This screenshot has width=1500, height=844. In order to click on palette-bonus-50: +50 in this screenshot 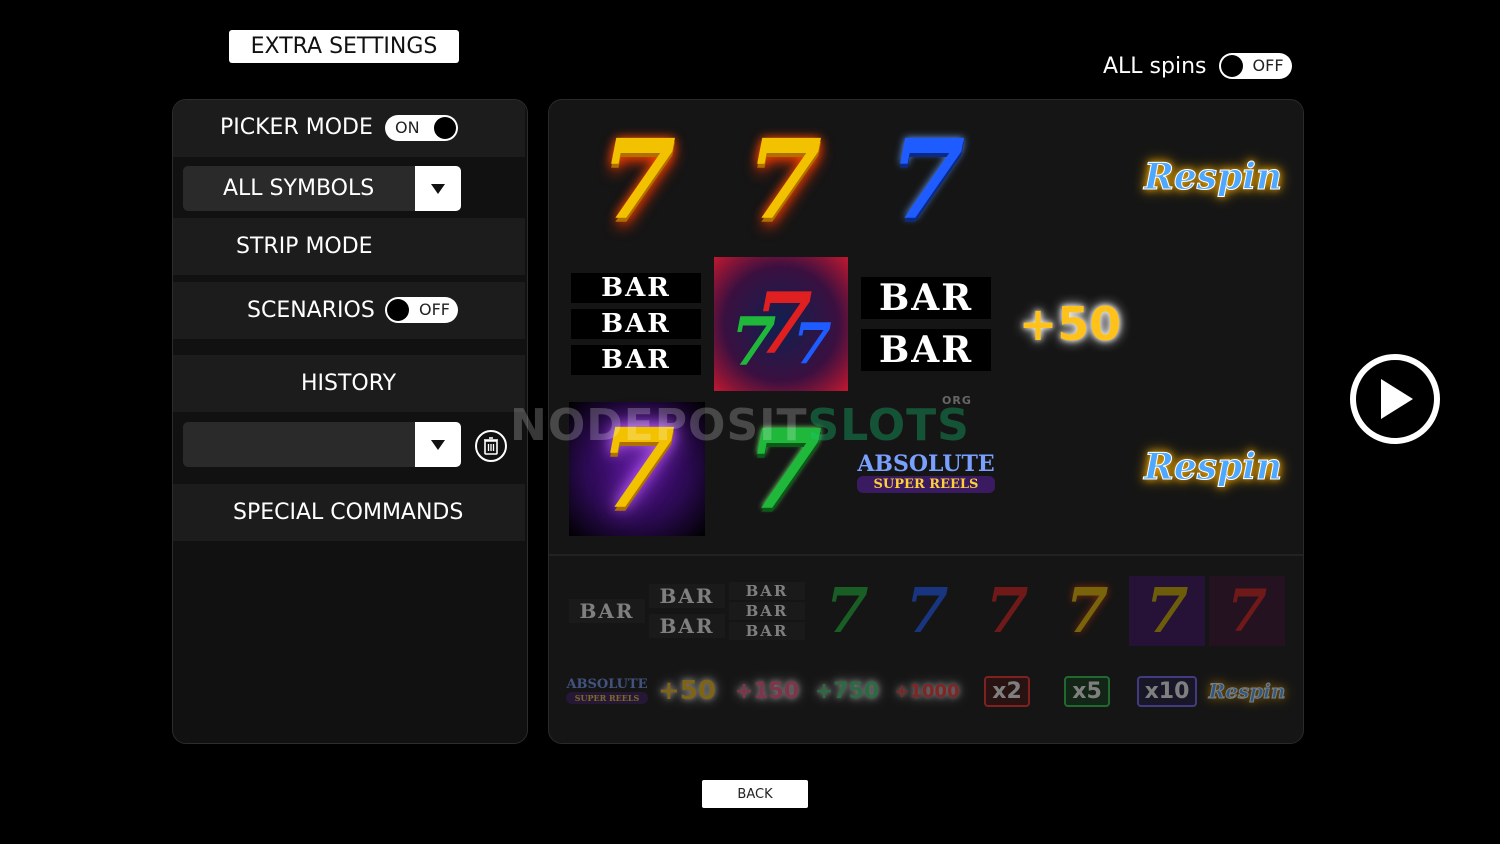, I will do `click(687, 691)`.